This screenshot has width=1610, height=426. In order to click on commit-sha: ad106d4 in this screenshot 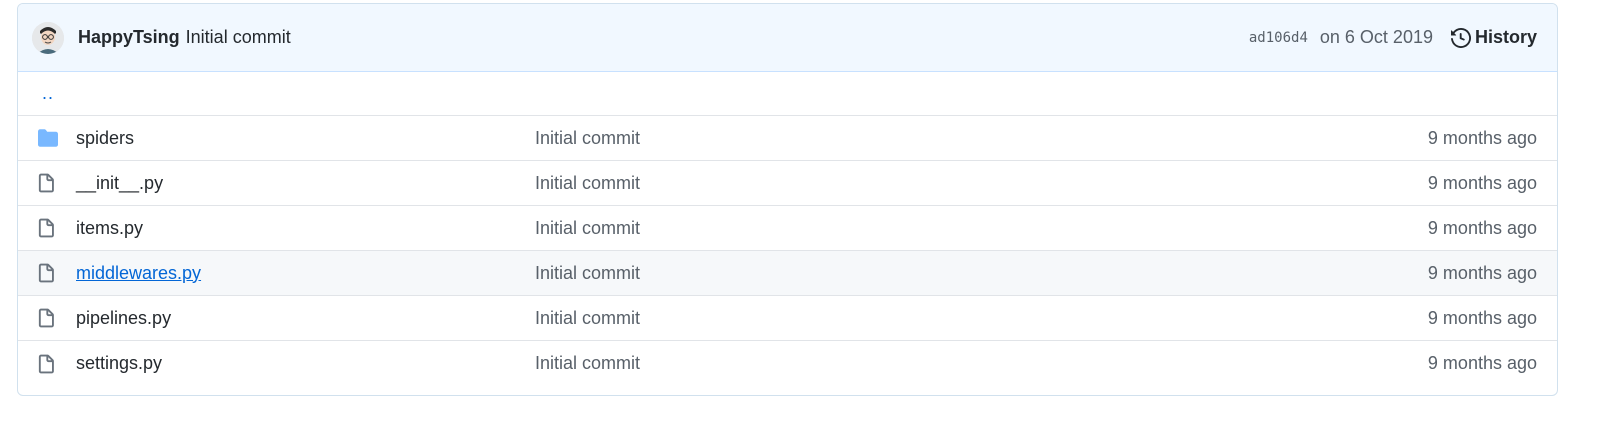, I will do `click(1278, 38)`.